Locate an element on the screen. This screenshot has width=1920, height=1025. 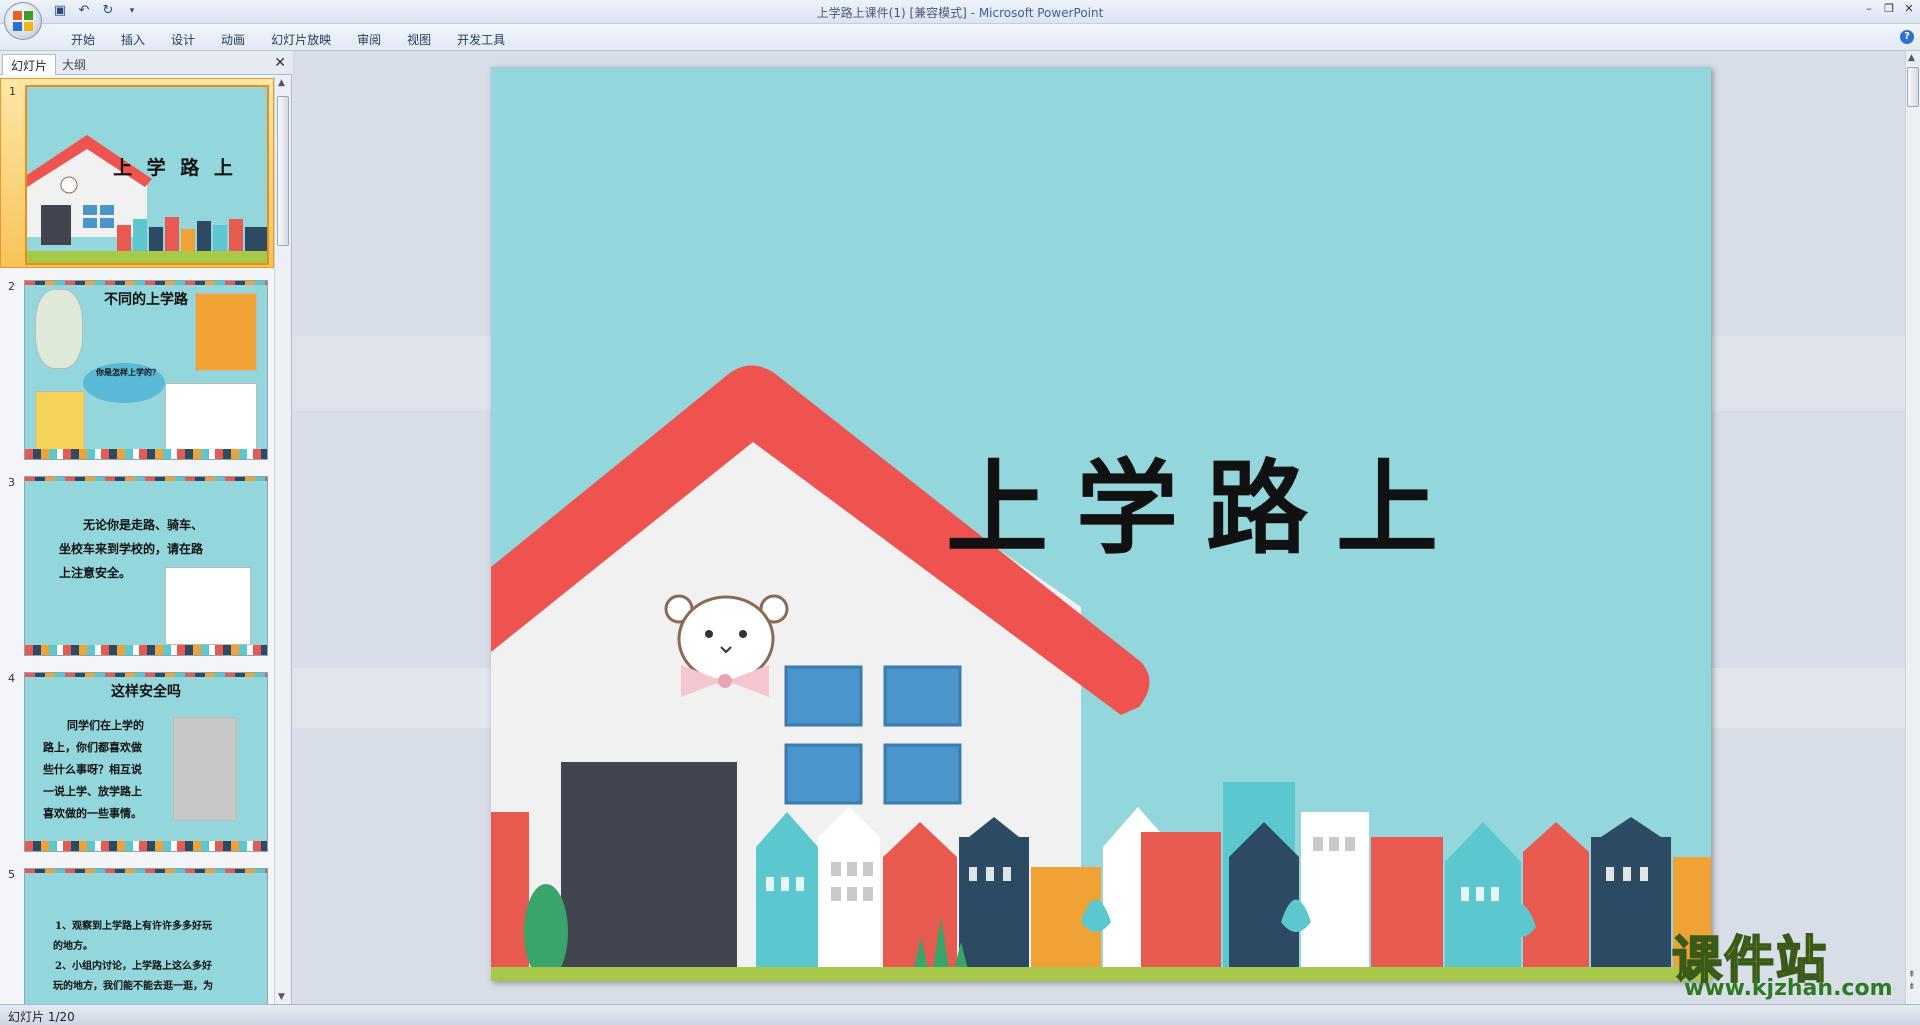
tab-home: 开始 is located at coordinates (83, 39).